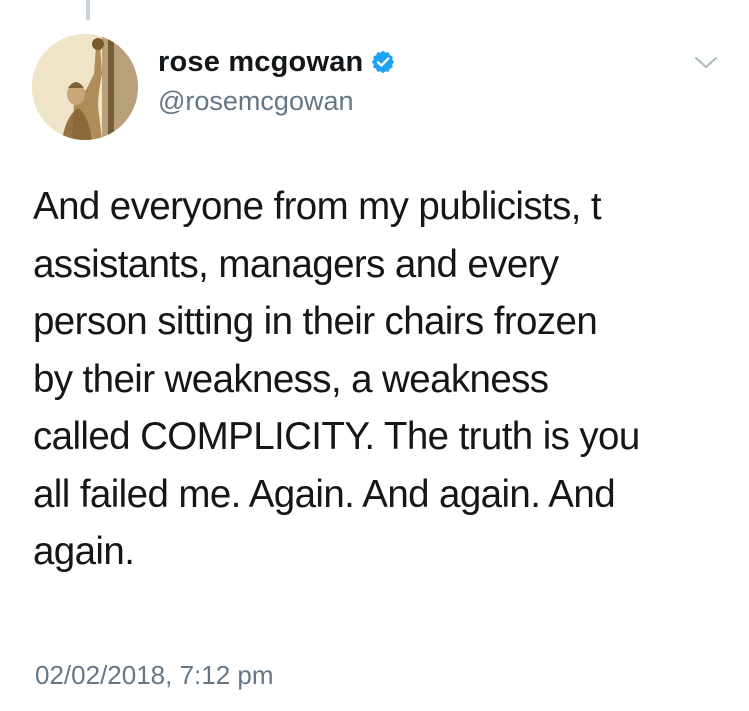 Image resolution: width=749 pixels, height=711 pixels. What do you see at coordinates (88, 10) in the screenshot?
I see `thread-connector-line` at bounding box center [88, 10].